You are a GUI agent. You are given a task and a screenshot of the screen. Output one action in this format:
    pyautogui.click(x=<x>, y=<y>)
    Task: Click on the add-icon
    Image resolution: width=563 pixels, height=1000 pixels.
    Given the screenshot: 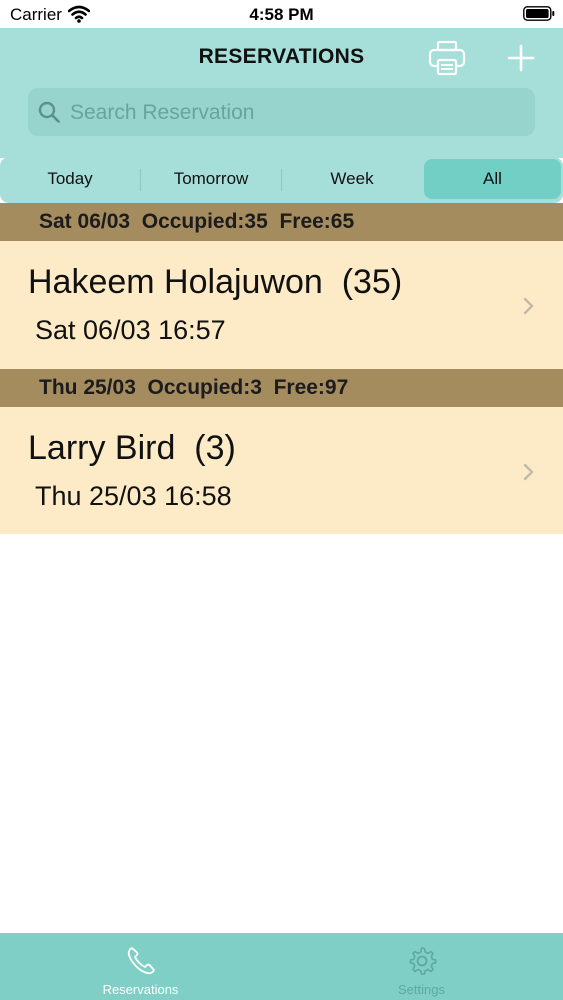 What is the action you would take?
    pyautogui.click(x=521, y=58)
    